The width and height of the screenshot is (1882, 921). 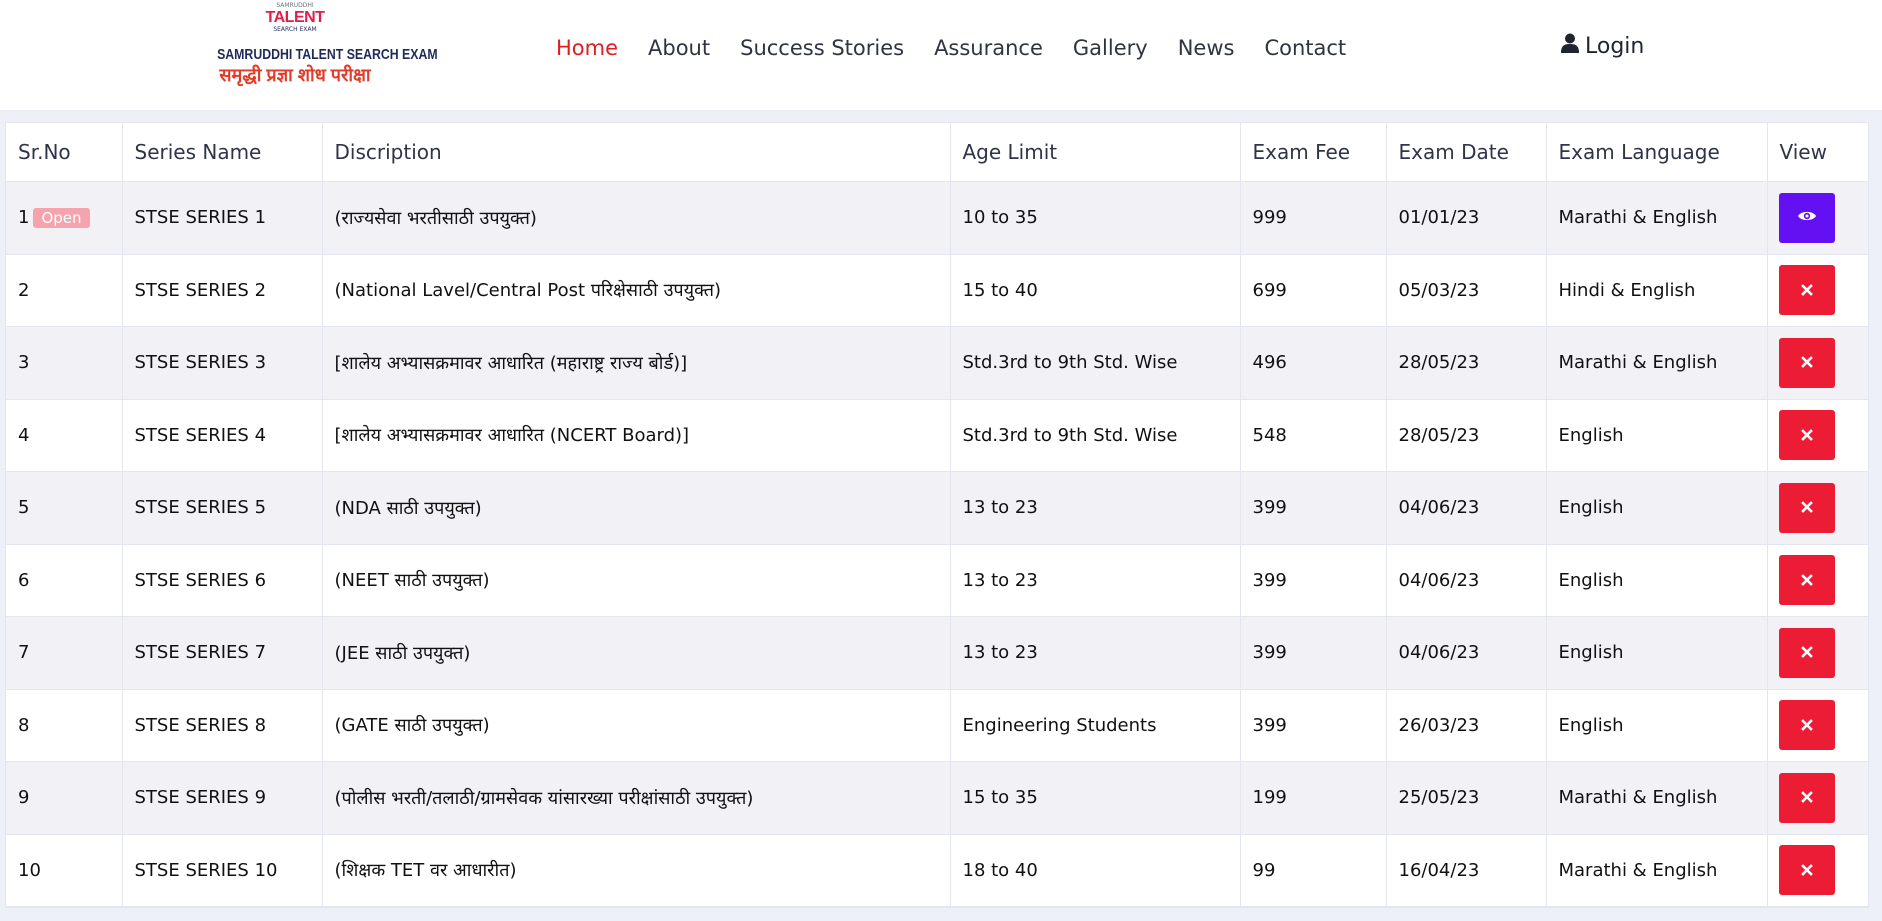 I want to click on login-button: Login, so click(x=1602, y=46).